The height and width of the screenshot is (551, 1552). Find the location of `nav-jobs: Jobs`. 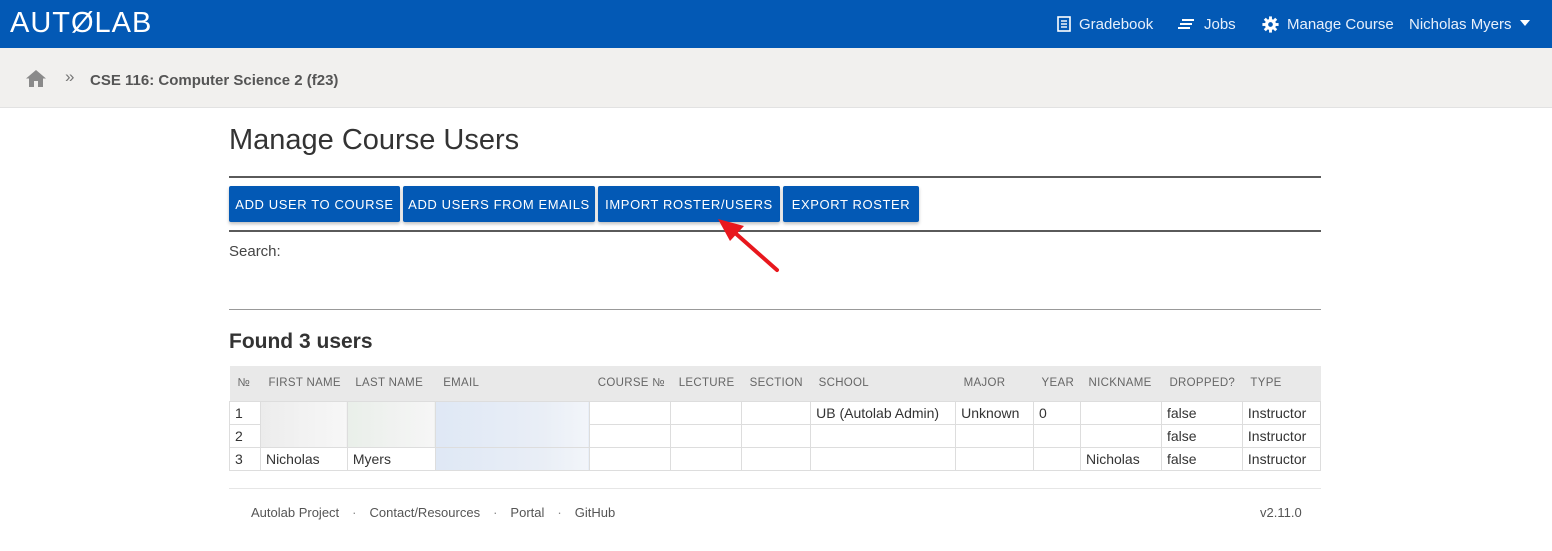

nav-jobs: Jobs is located at coordinates (1207, 24).